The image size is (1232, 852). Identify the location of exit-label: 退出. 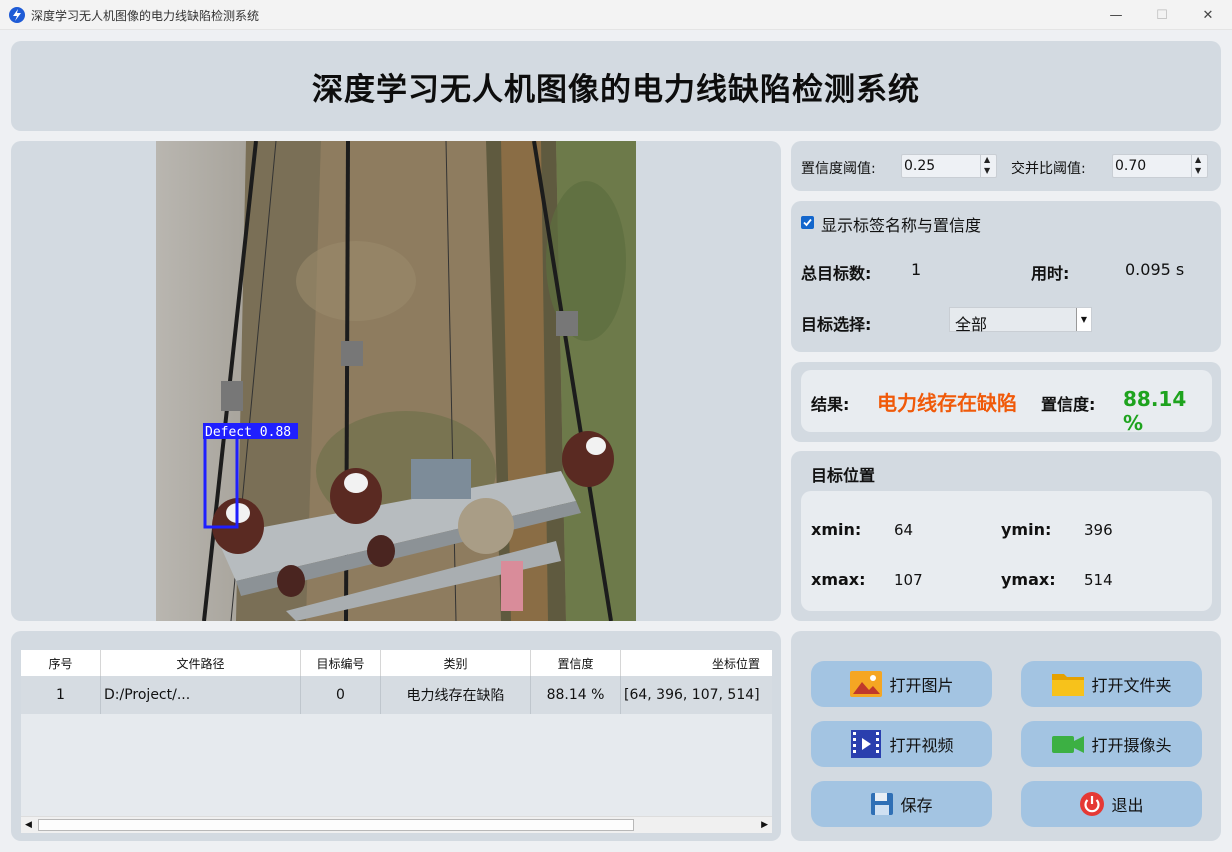
(1127, 805).